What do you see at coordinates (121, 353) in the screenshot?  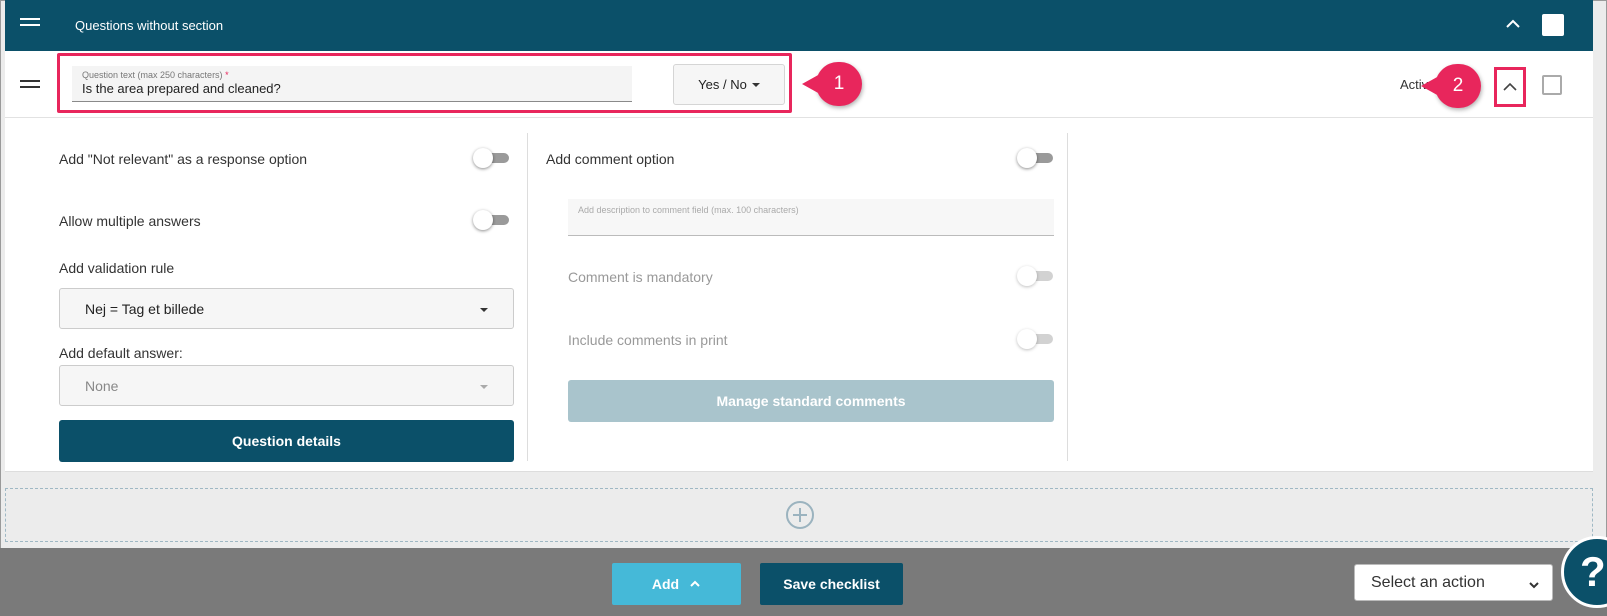 I see `default-answer-label: Add default answer:` at bounding box center [121, 353].